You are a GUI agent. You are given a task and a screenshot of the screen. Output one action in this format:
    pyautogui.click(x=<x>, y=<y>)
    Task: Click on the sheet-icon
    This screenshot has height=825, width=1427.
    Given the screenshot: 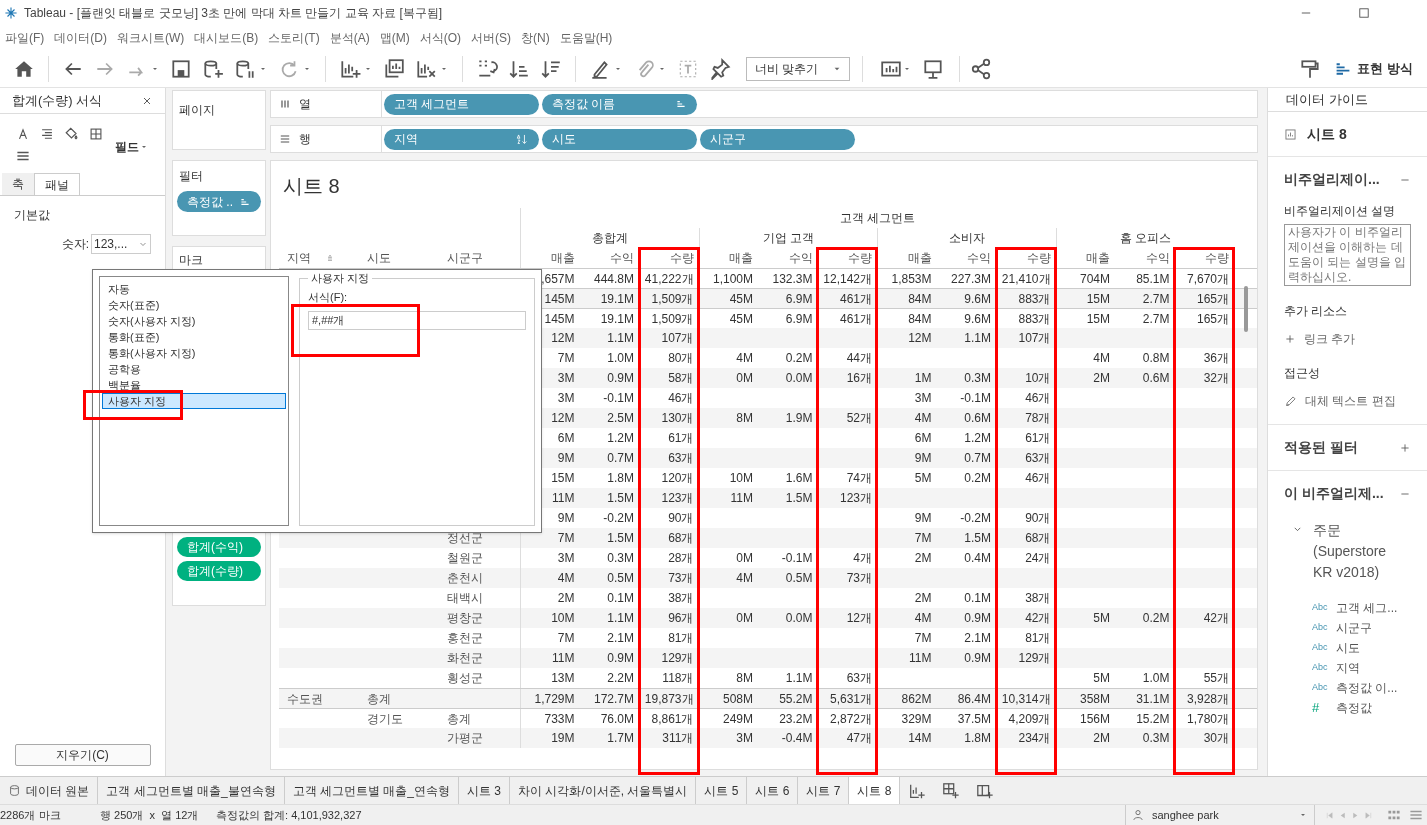 What is the action you would take?
    pyautogui.click(x=1290, y=134)
    